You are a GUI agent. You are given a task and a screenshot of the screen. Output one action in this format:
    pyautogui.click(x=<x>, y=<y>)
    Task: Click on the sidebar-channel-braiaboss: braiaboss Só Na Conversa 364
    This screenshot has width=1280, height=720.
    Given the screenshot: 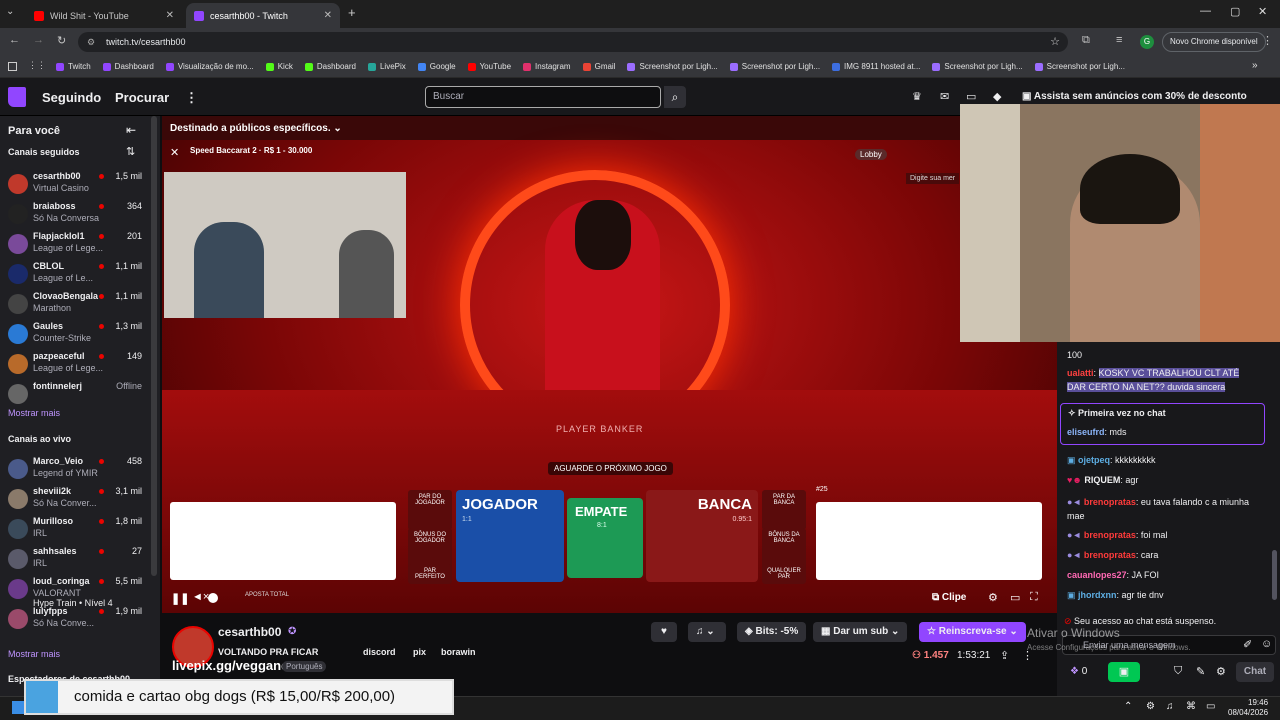 What is the action you would take?
    pyautogui.click(x=81, y=216)
    